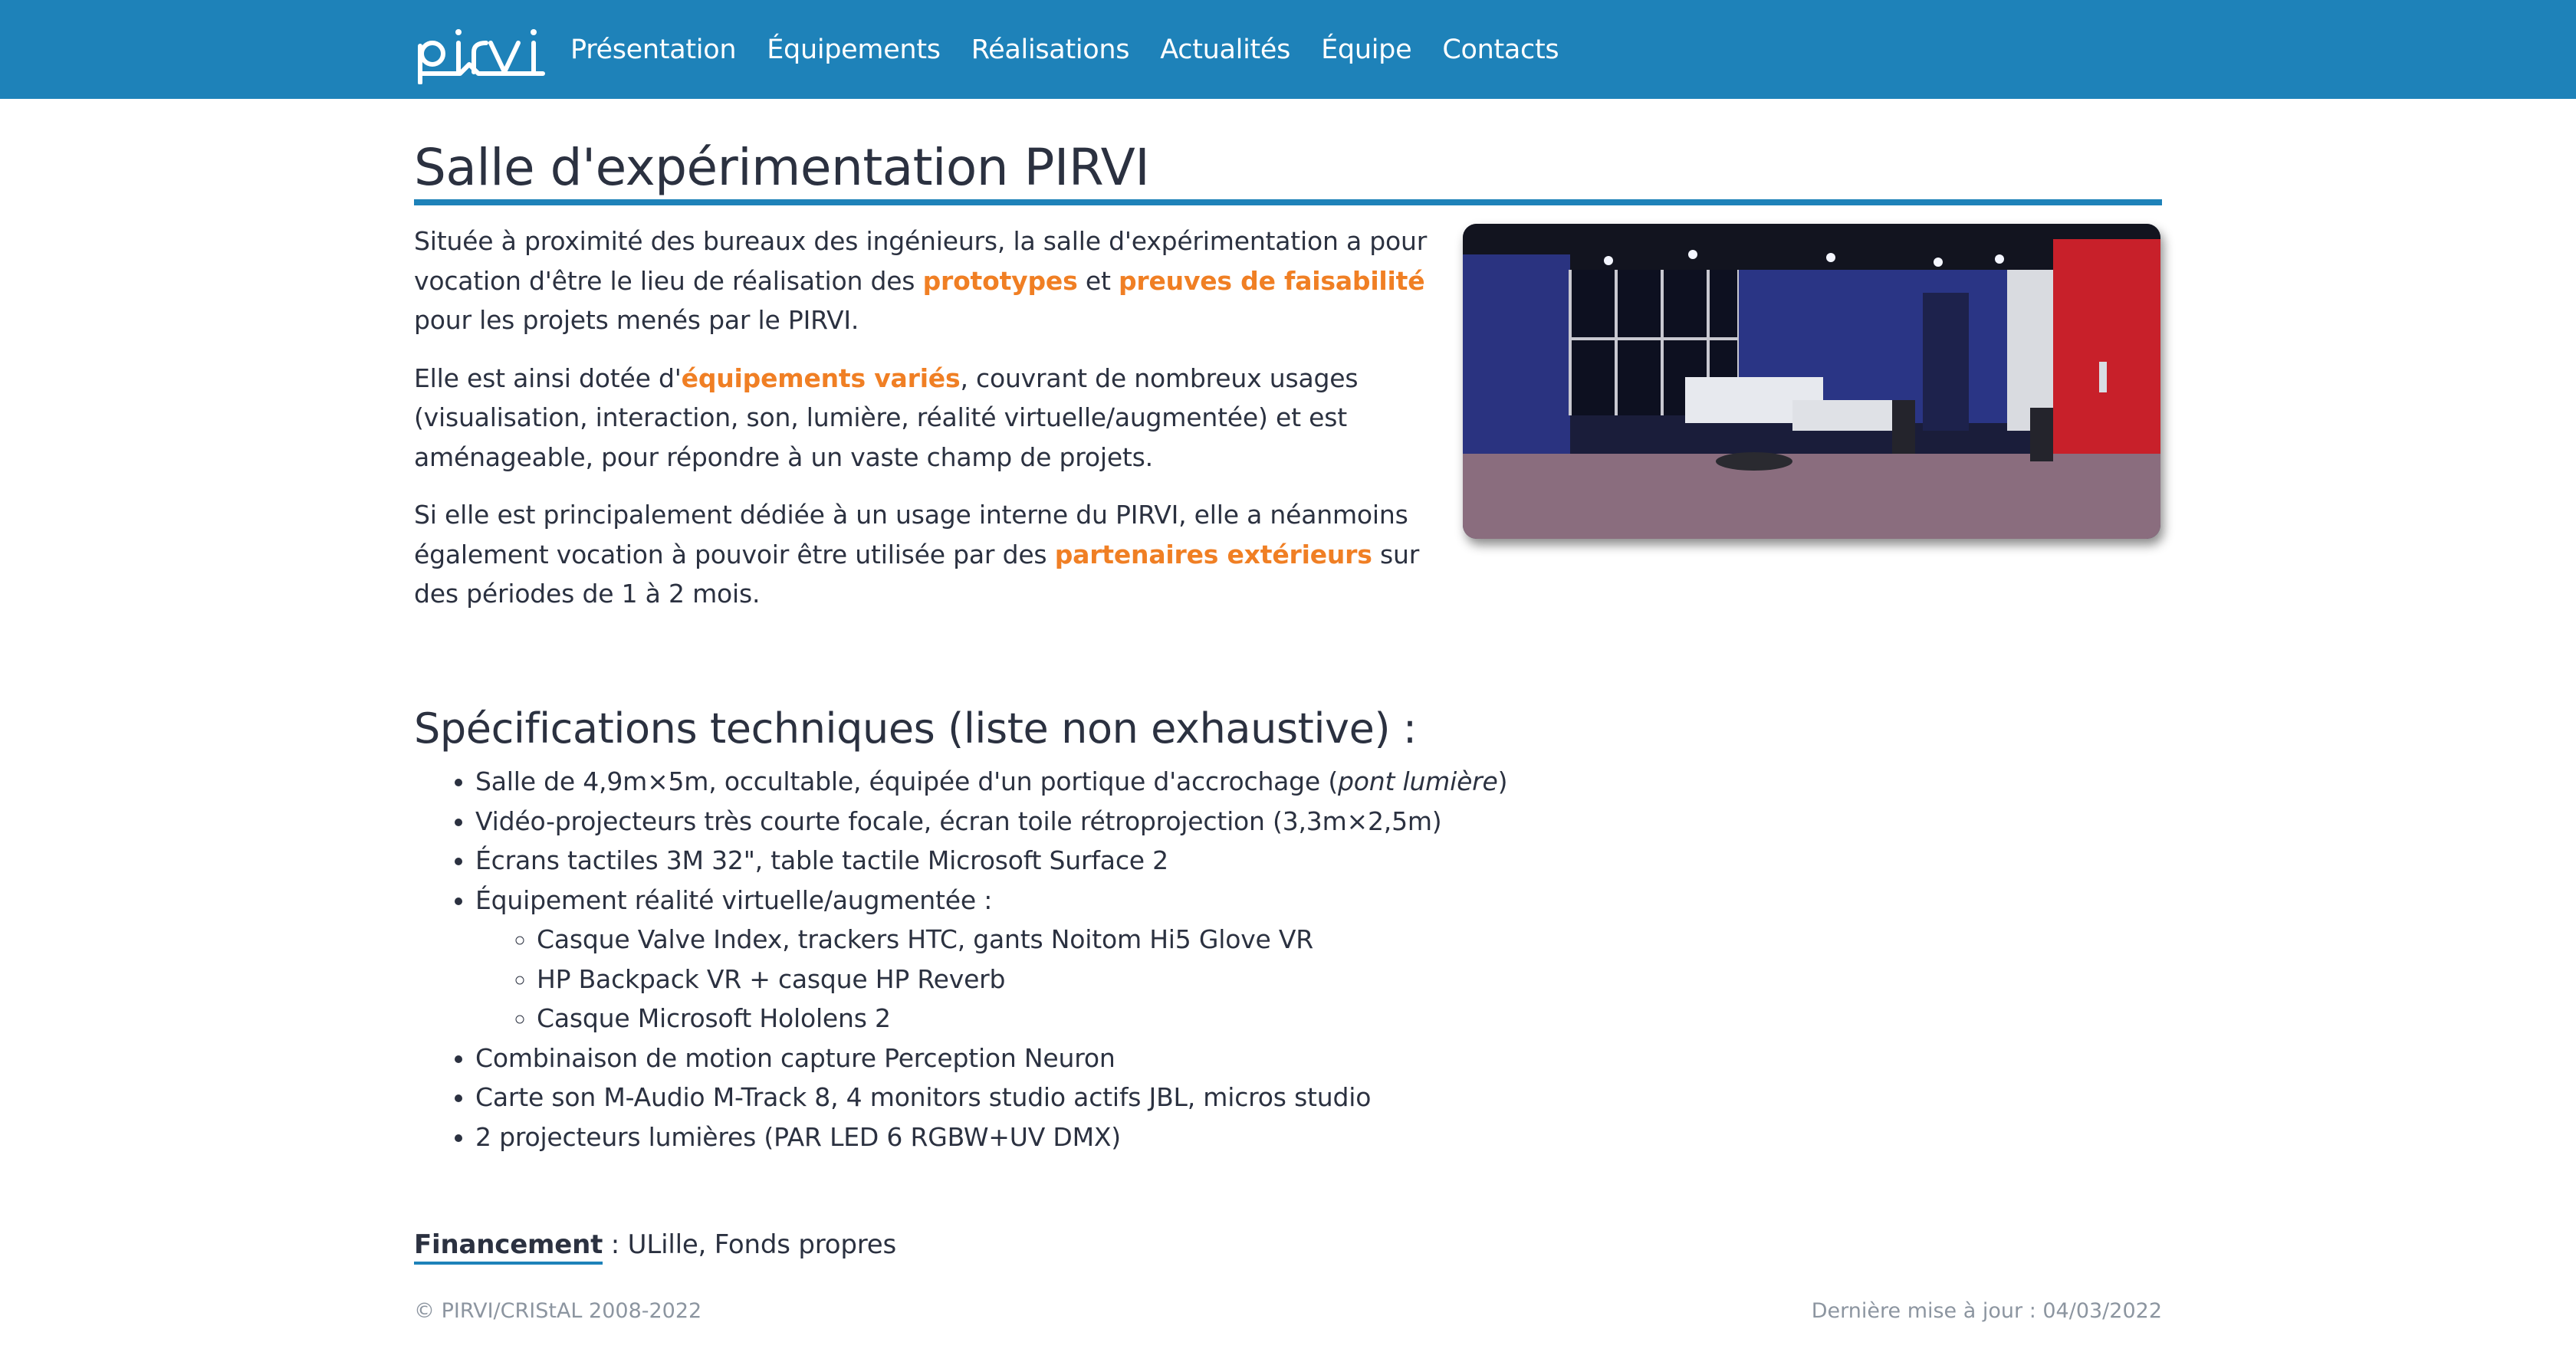 This screenshot has height=1352, width=2576. I want to click on link-preuves-faisabilite: preuves de faisabilité, so click(1272, 281).